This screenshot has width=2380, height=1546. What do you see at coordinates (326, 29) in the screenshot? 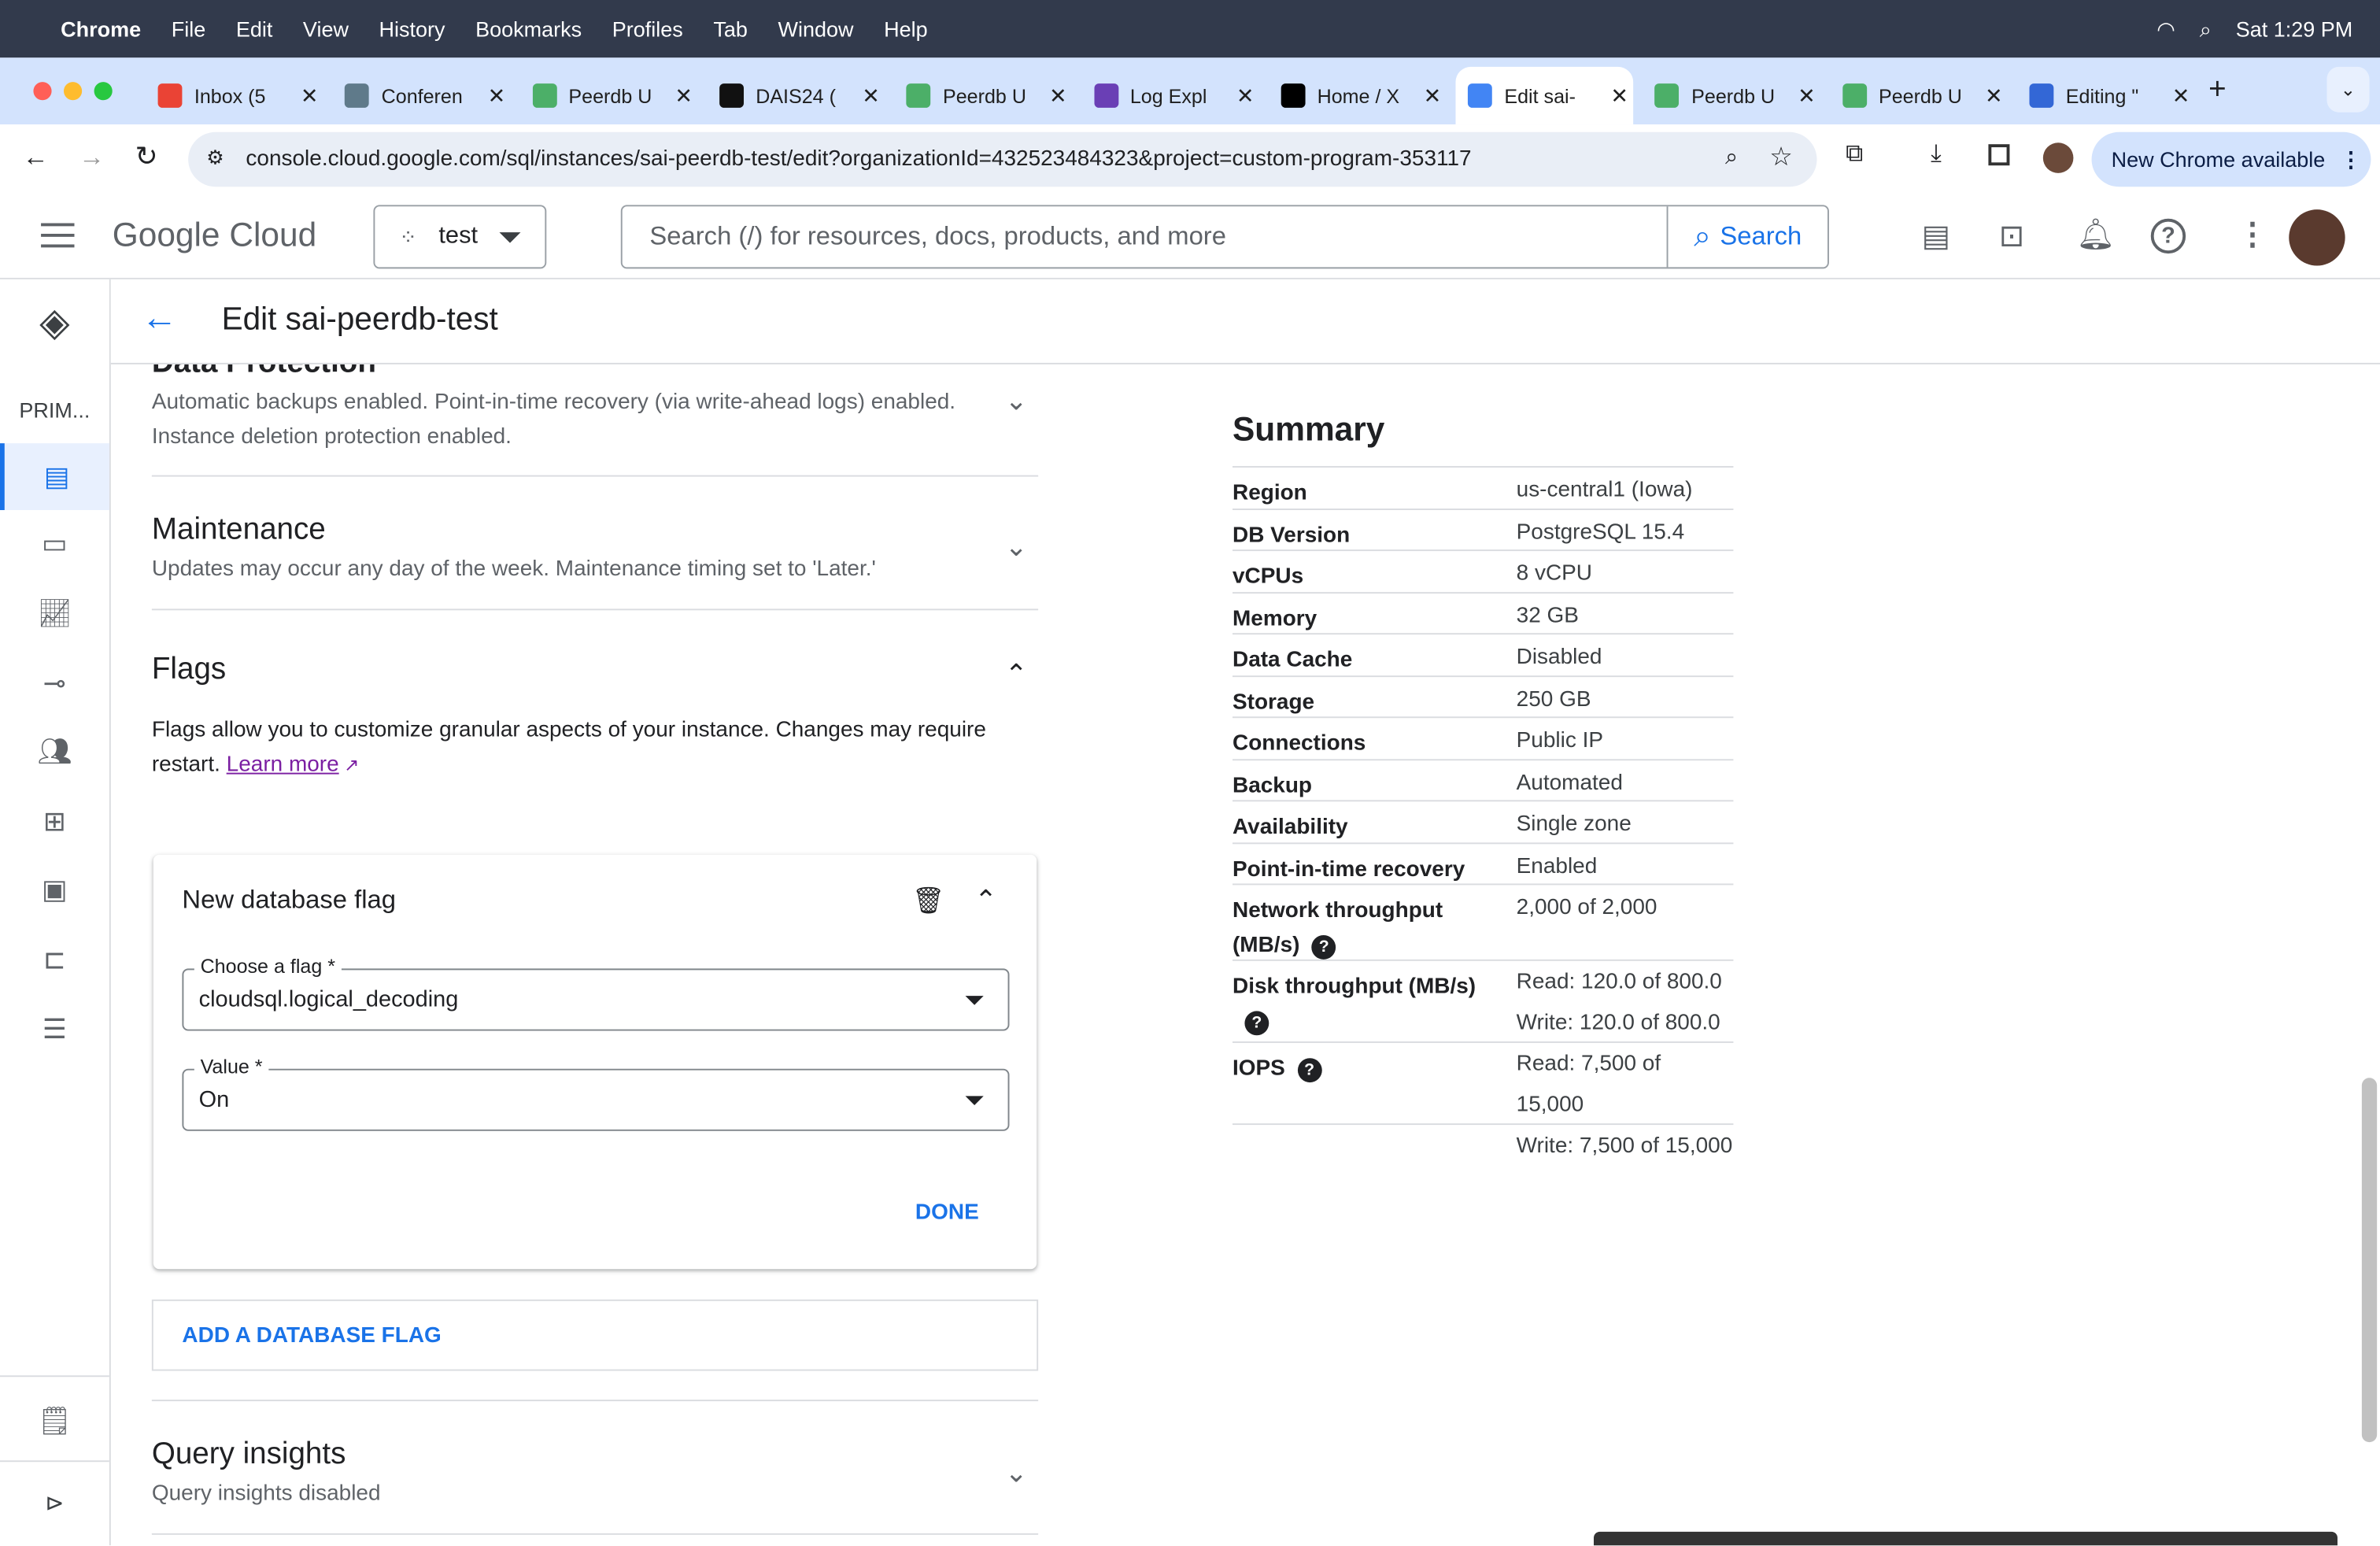
I see `menu-view: View` at bounding box center [326, 29].